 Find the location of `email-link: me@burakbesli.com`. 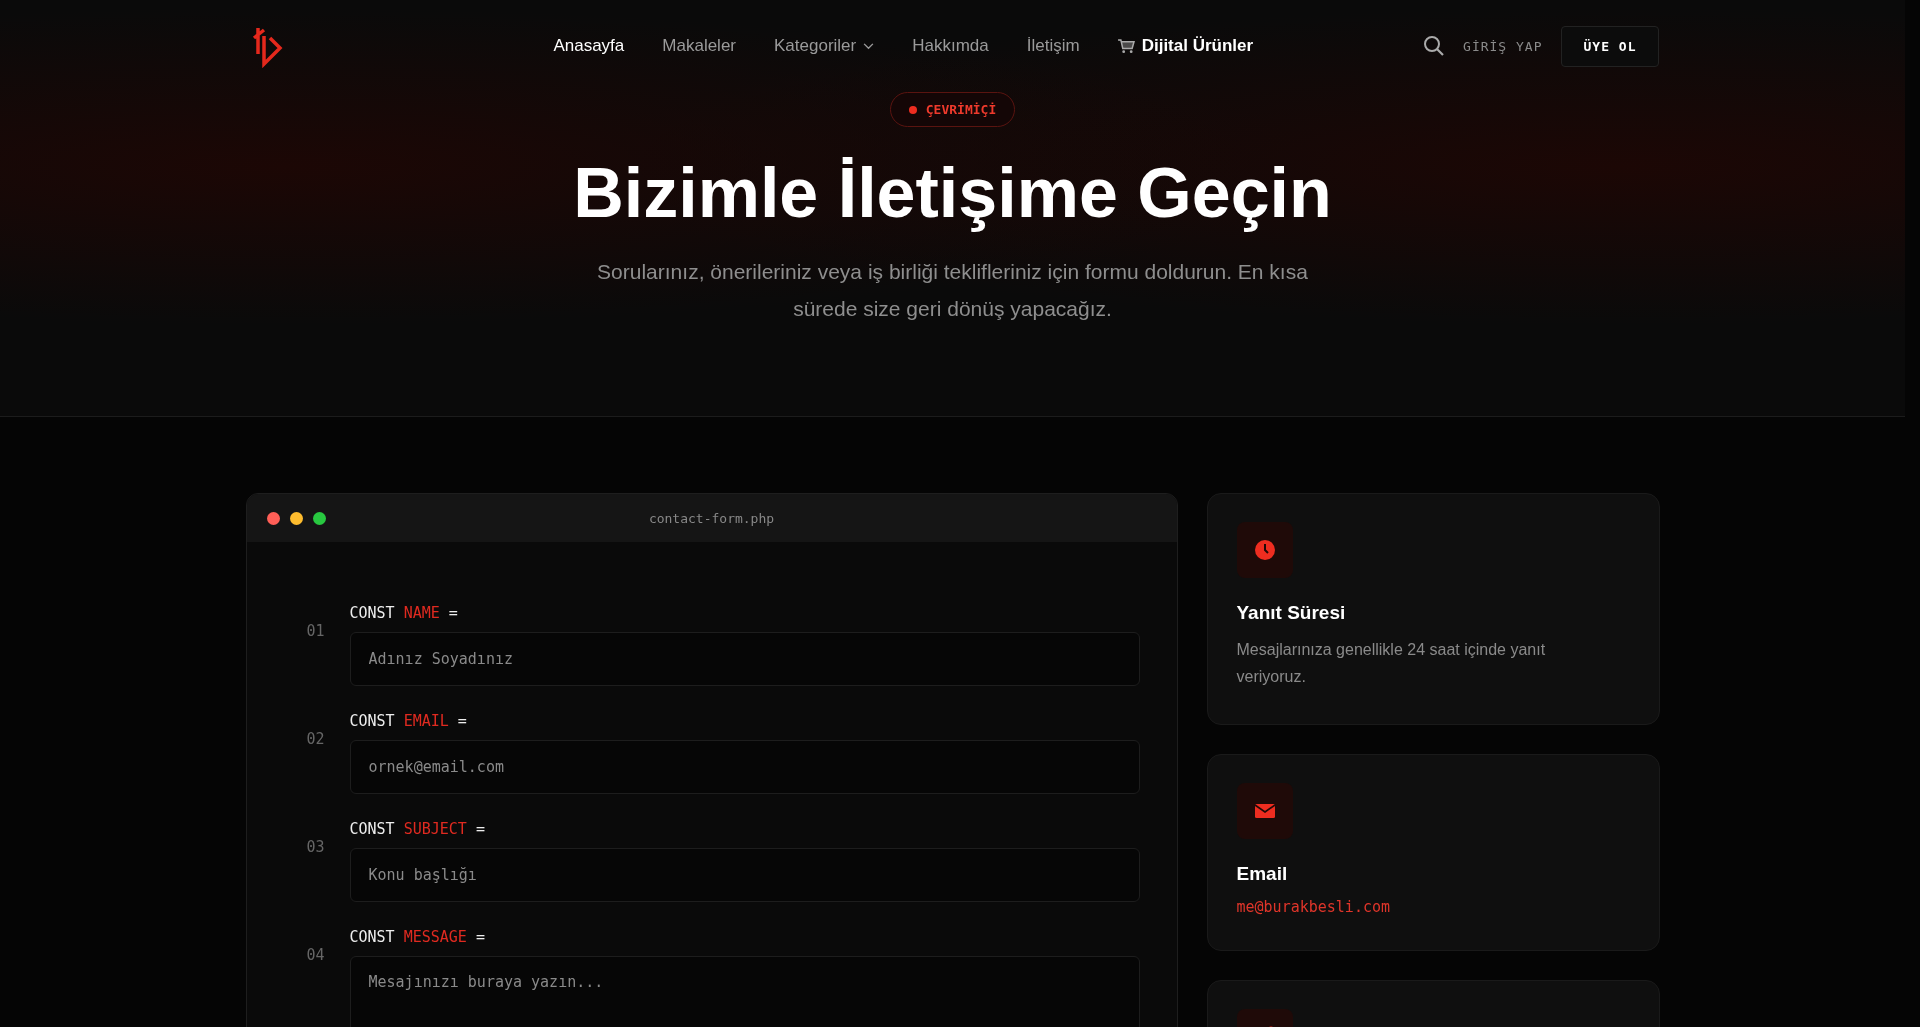

email-link: me@burakbesli.com is located at coordinates (1313, 907).